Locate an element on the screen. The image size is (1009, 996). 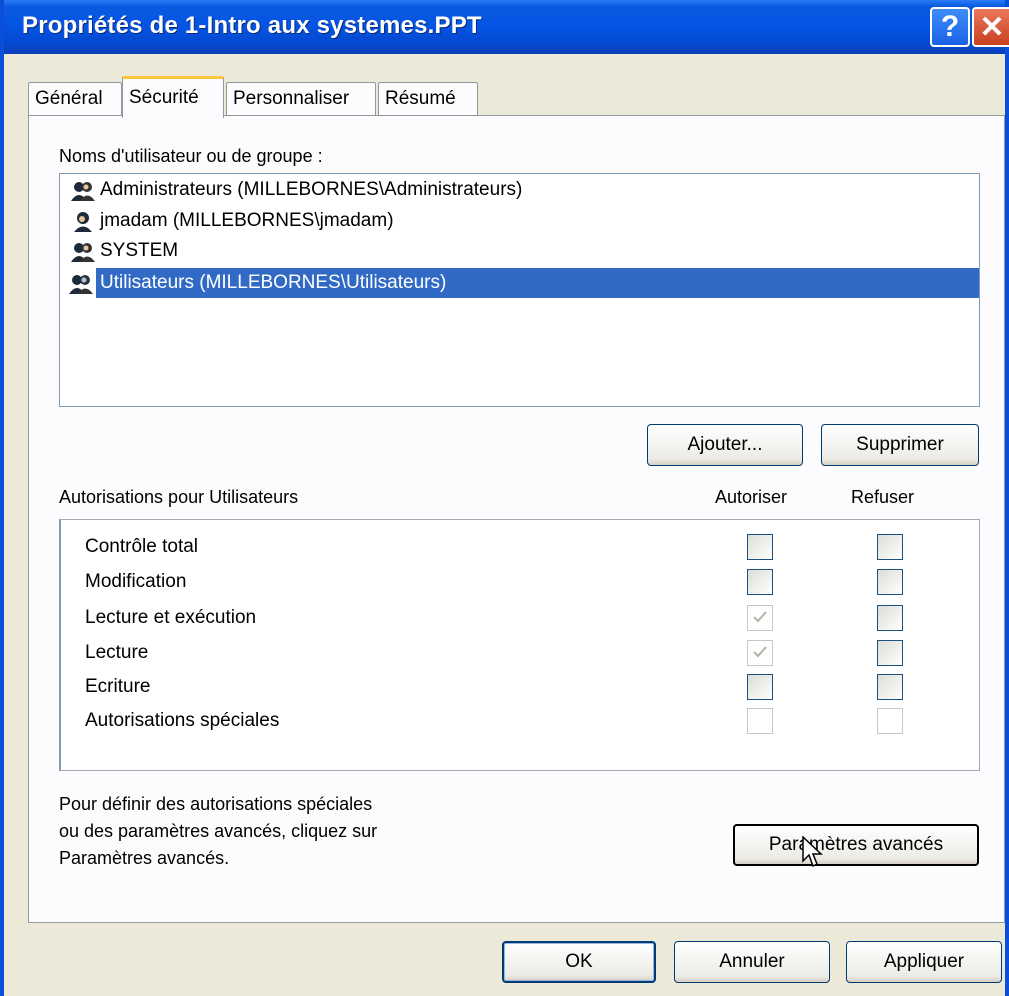
user-name: jmadam (MILLEBORNES\jmadam) is located at coordinates (247, 220).